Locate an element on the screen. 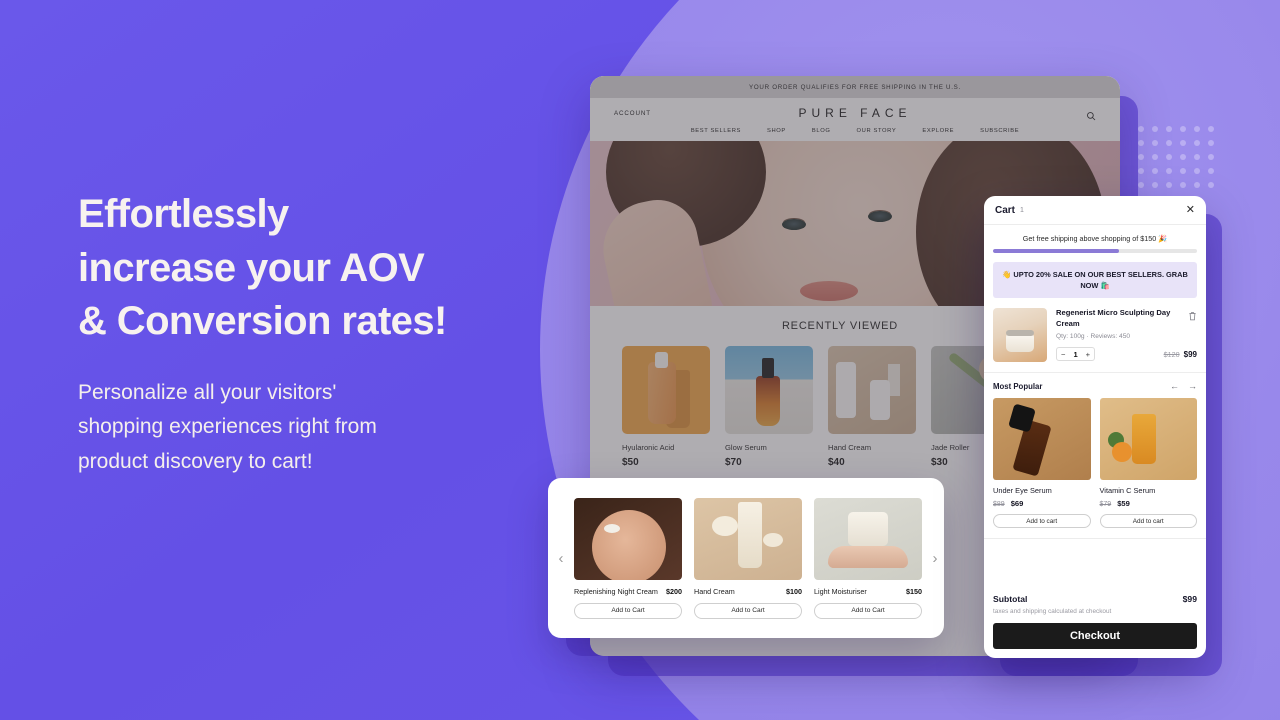 The width and height of the screenshot is (1280, 720). product-price: $79 $59 is located at coordinates (1149, 503).